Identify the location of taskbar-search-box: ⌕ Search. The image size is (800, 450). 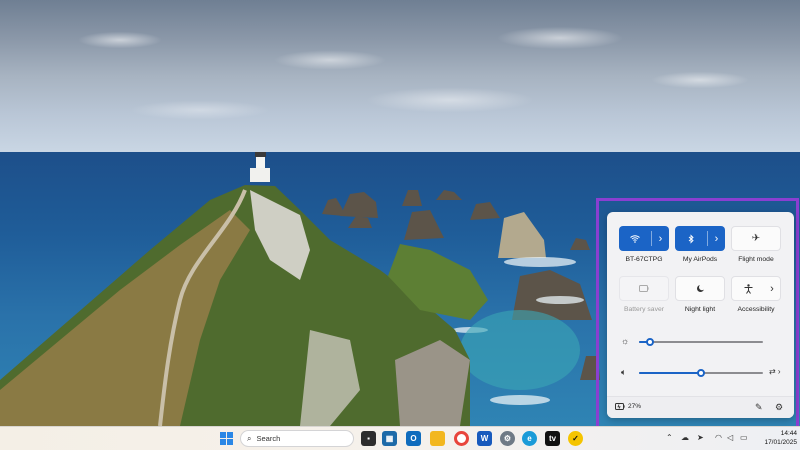
(297, 438).